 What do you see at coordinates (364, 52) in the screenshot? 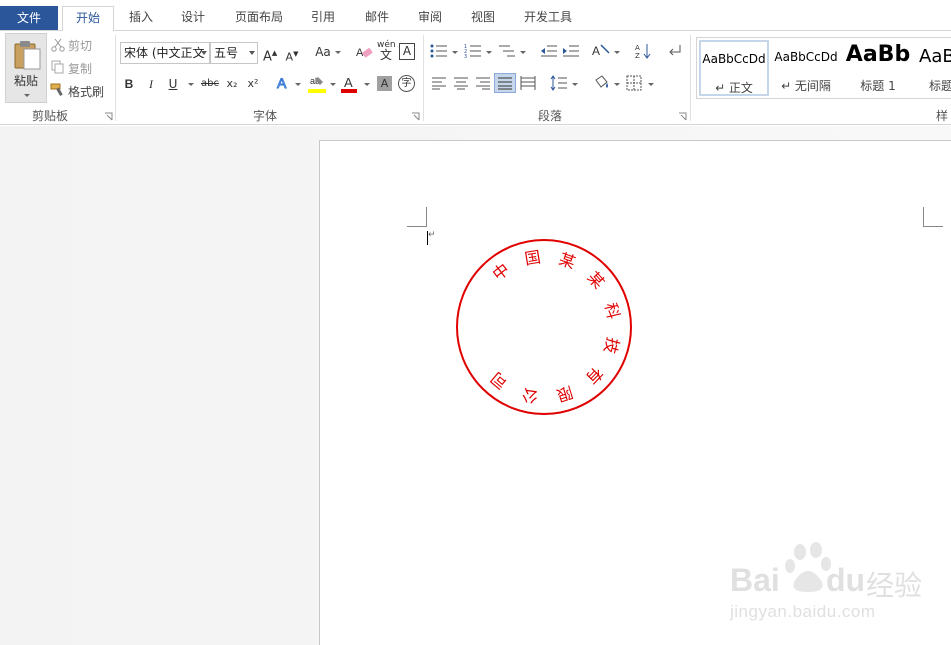
I see `clear-formatting-icon: A` at bounding box center [364, 52].